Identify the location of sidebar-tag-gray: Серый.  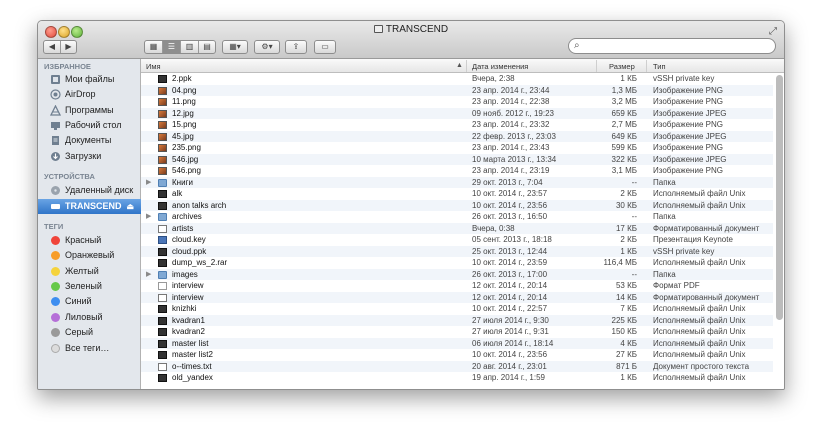
(89, 332).